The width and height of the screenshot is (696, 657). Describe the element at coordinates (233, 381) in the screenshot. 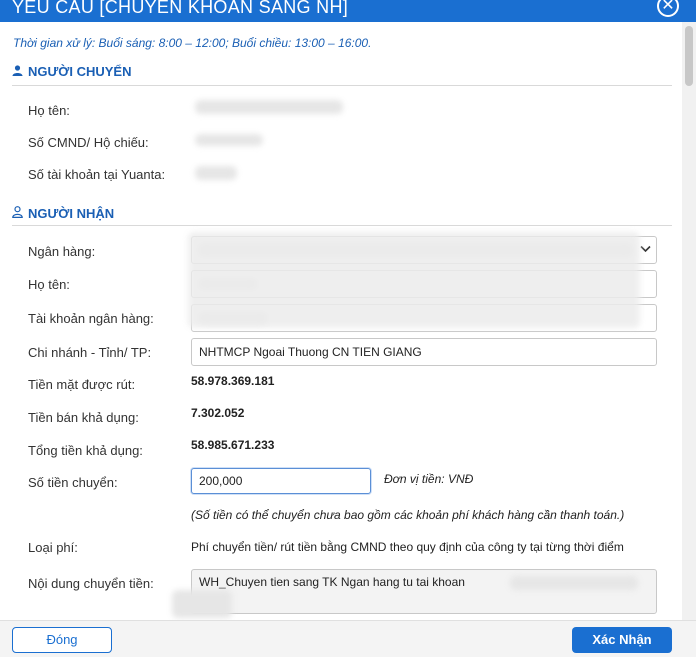

I see `cash-withdrawable-value: 58.978.369.181` at that location.